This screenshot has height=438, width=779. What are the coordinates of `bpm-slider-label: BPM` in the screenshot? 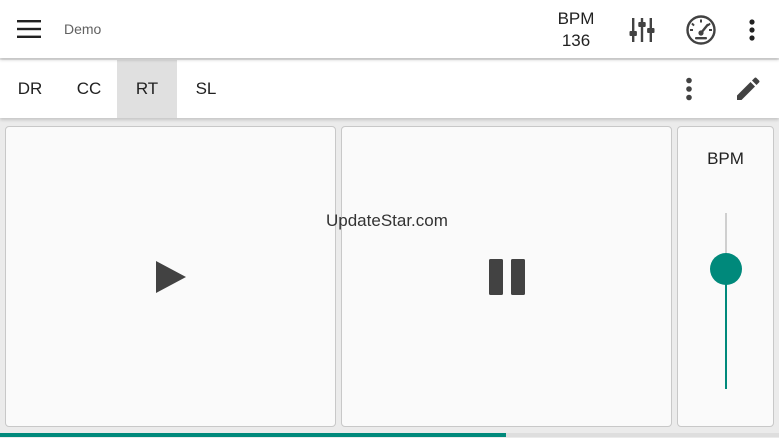 It's located at (725, 158).